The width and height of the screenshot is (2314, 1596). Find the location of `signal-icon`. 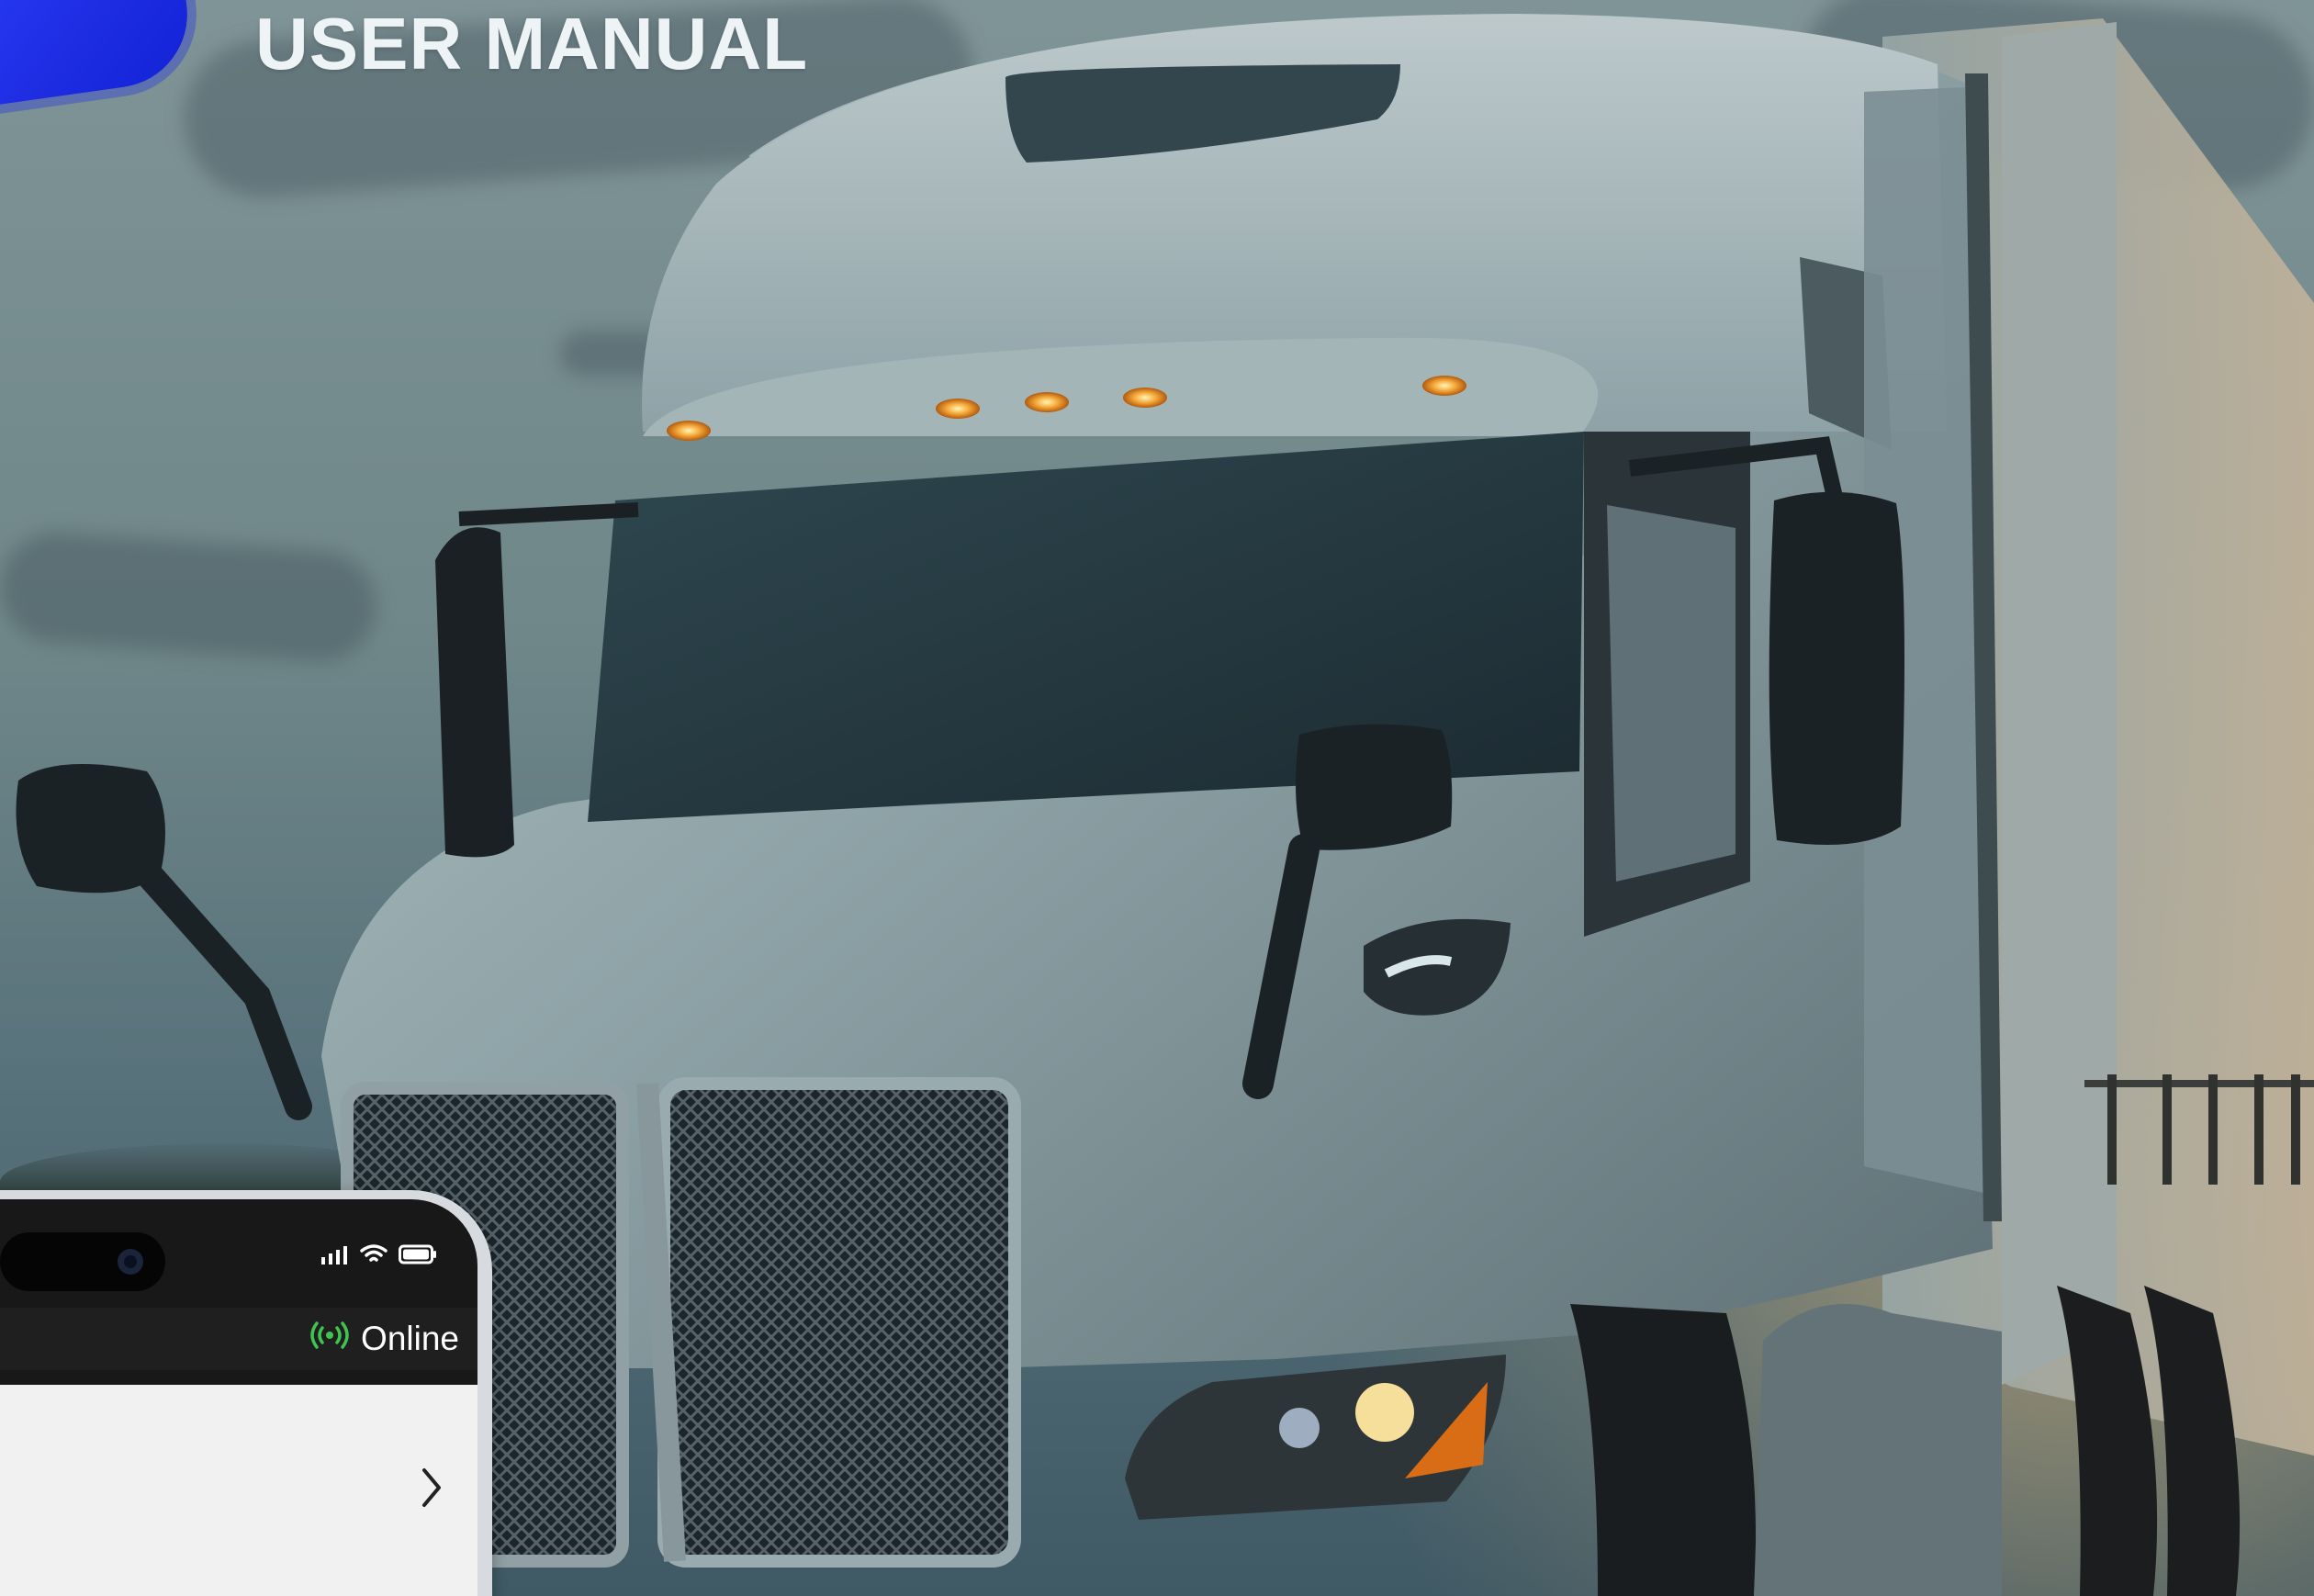

signal-icon is located at coordinates (335, 1256).